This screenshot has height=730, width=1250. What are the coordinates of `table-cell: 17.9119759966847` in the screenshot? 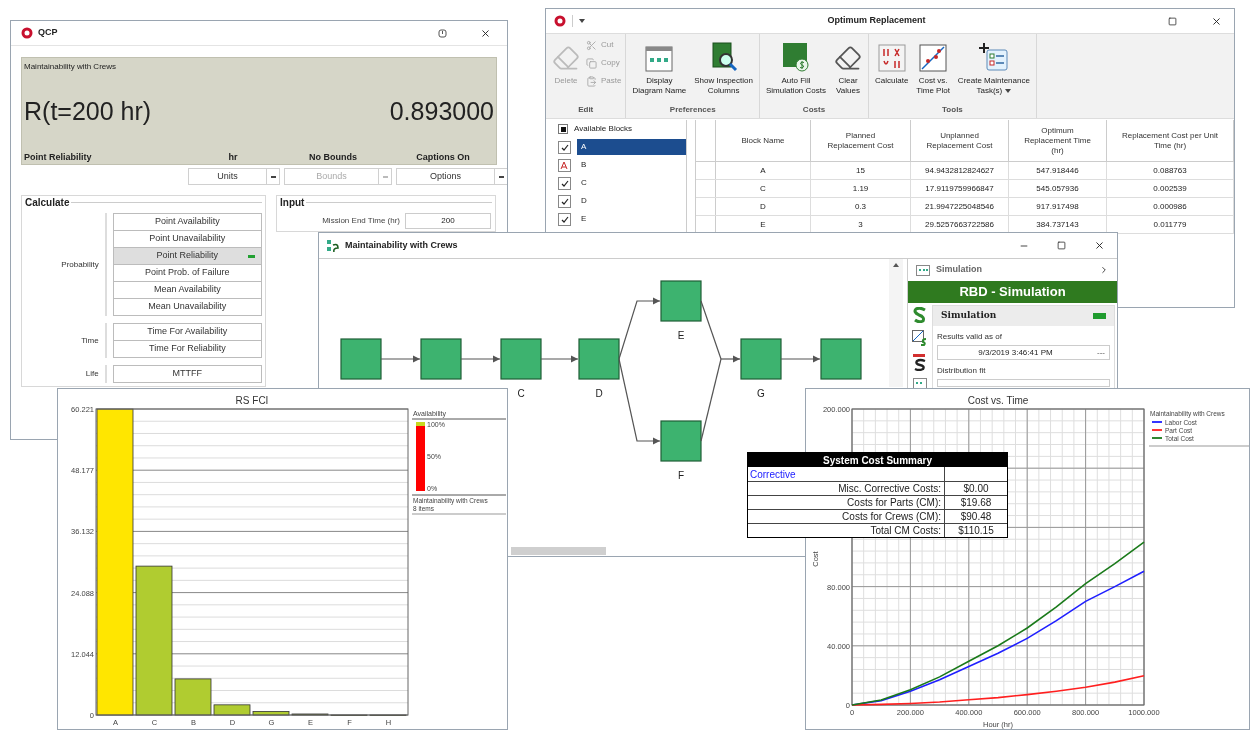 It's located at (960, 188).